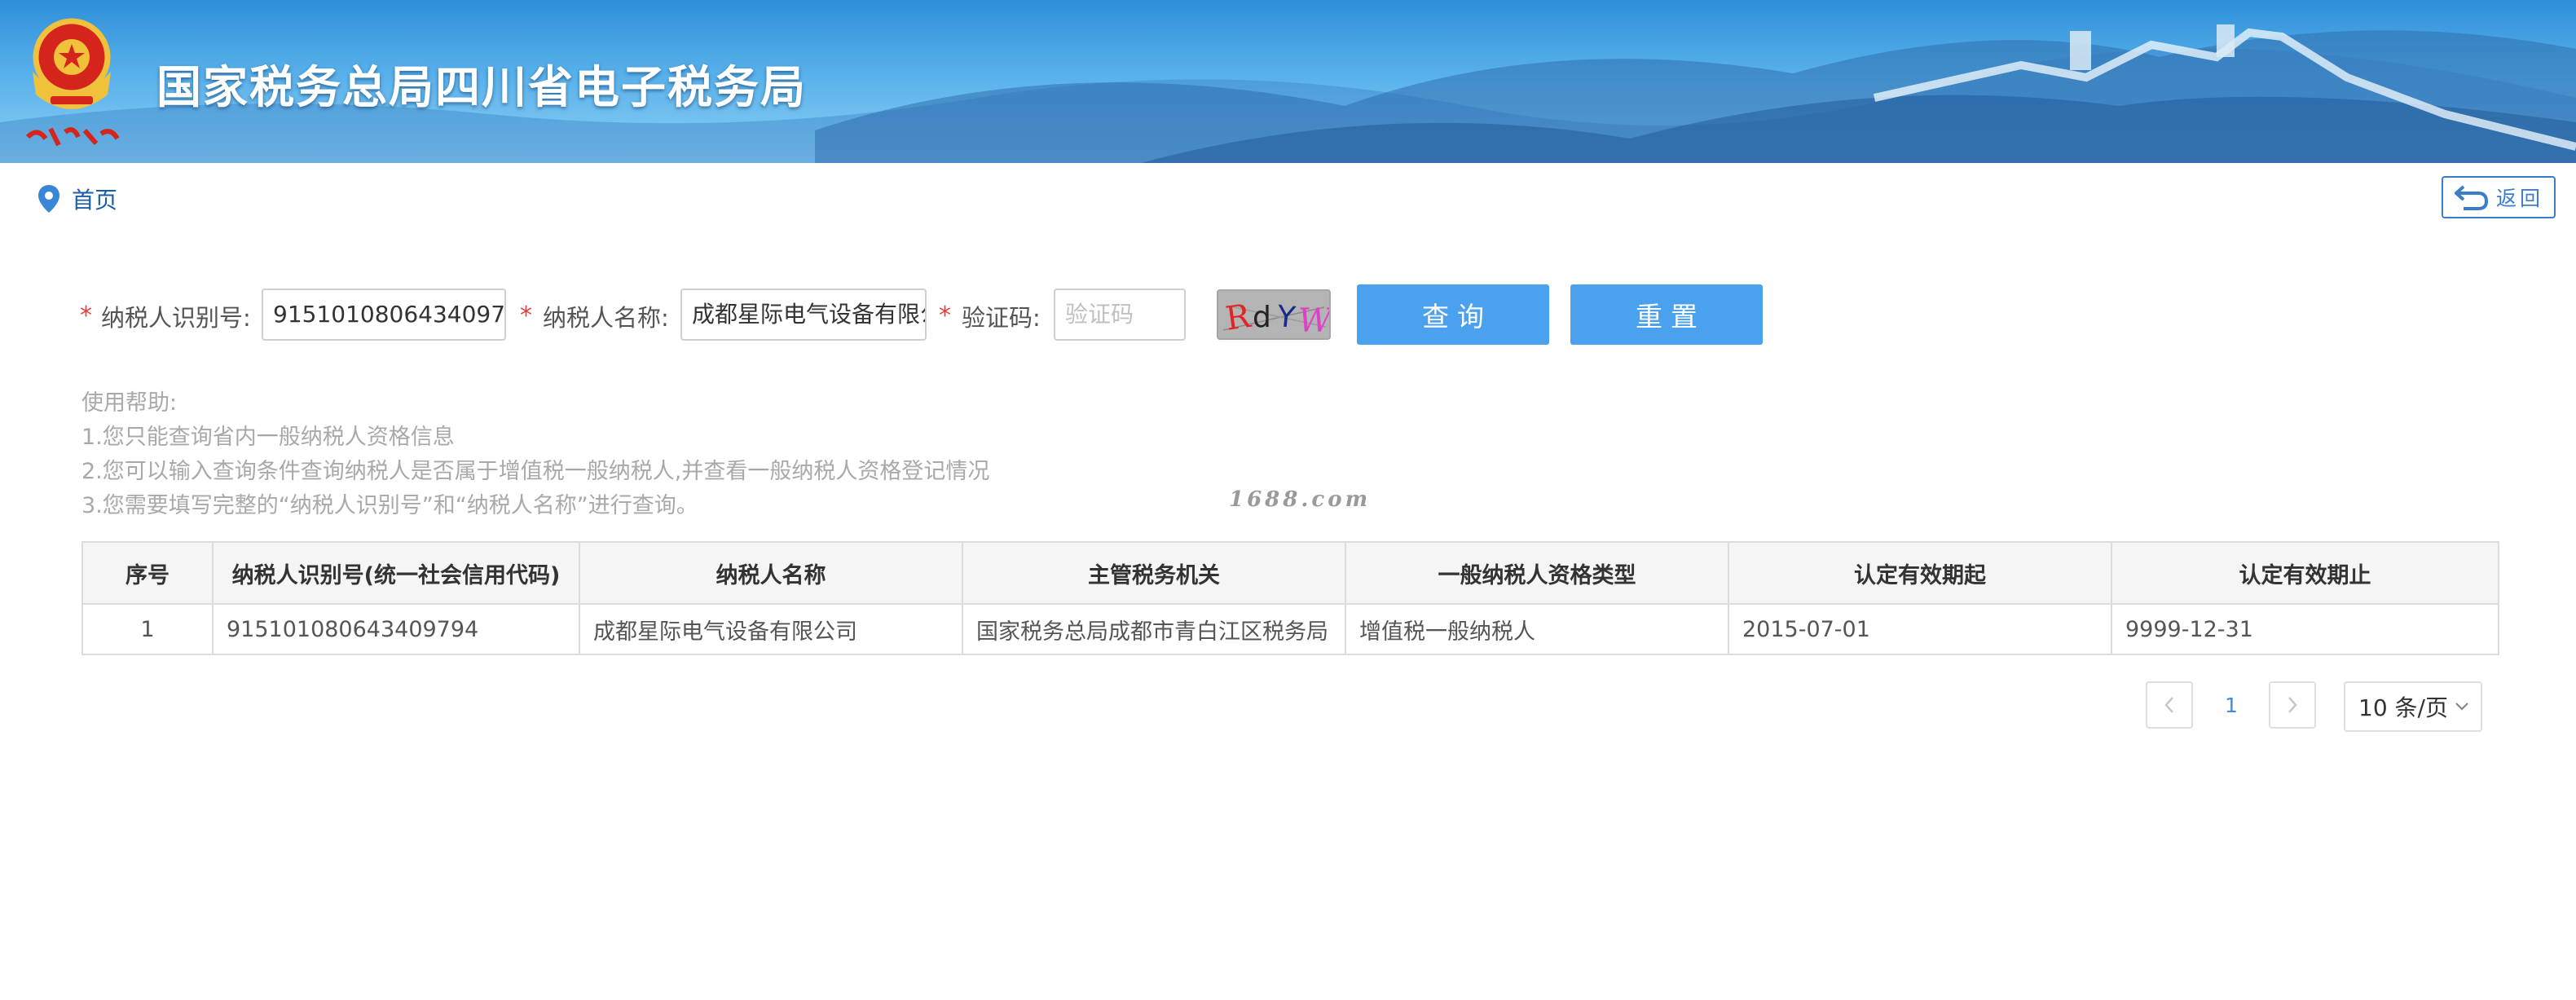 The height and width of the screenshot is (1000, 2576). What do you see at coordinates (1920, 629) in the screenshot?
I see `cell-valid-from: 2015-07-01` at bounding box center [1920, 629].